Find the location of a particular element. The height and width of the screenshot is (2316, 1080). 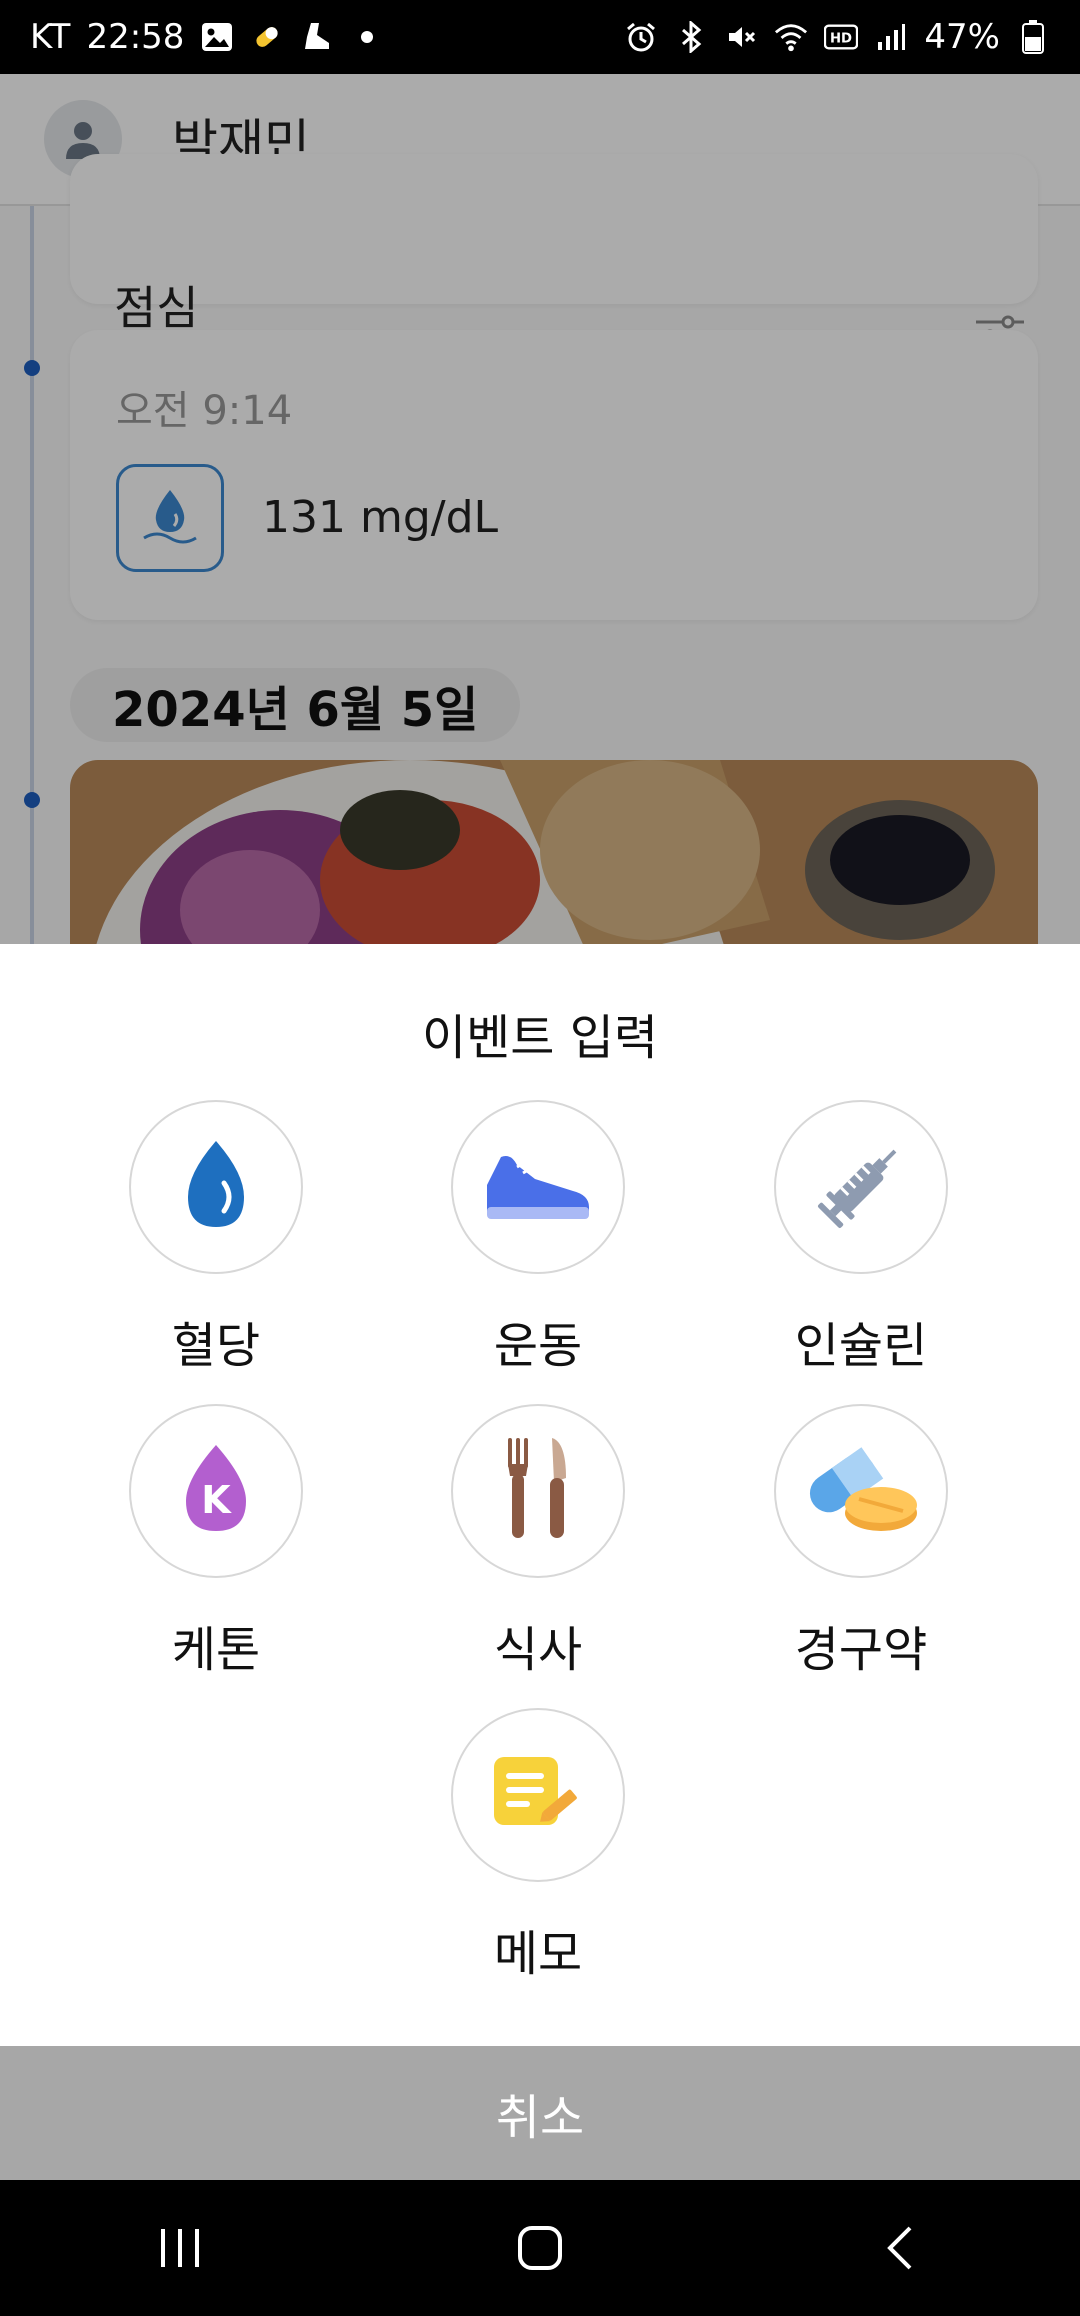

event-memo: 메모 is located at coordinates (538, 1846).